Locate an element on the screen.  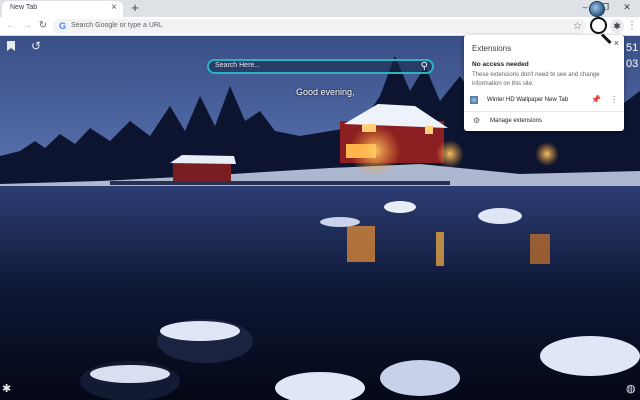
divider is located at coordinates (544, 111).